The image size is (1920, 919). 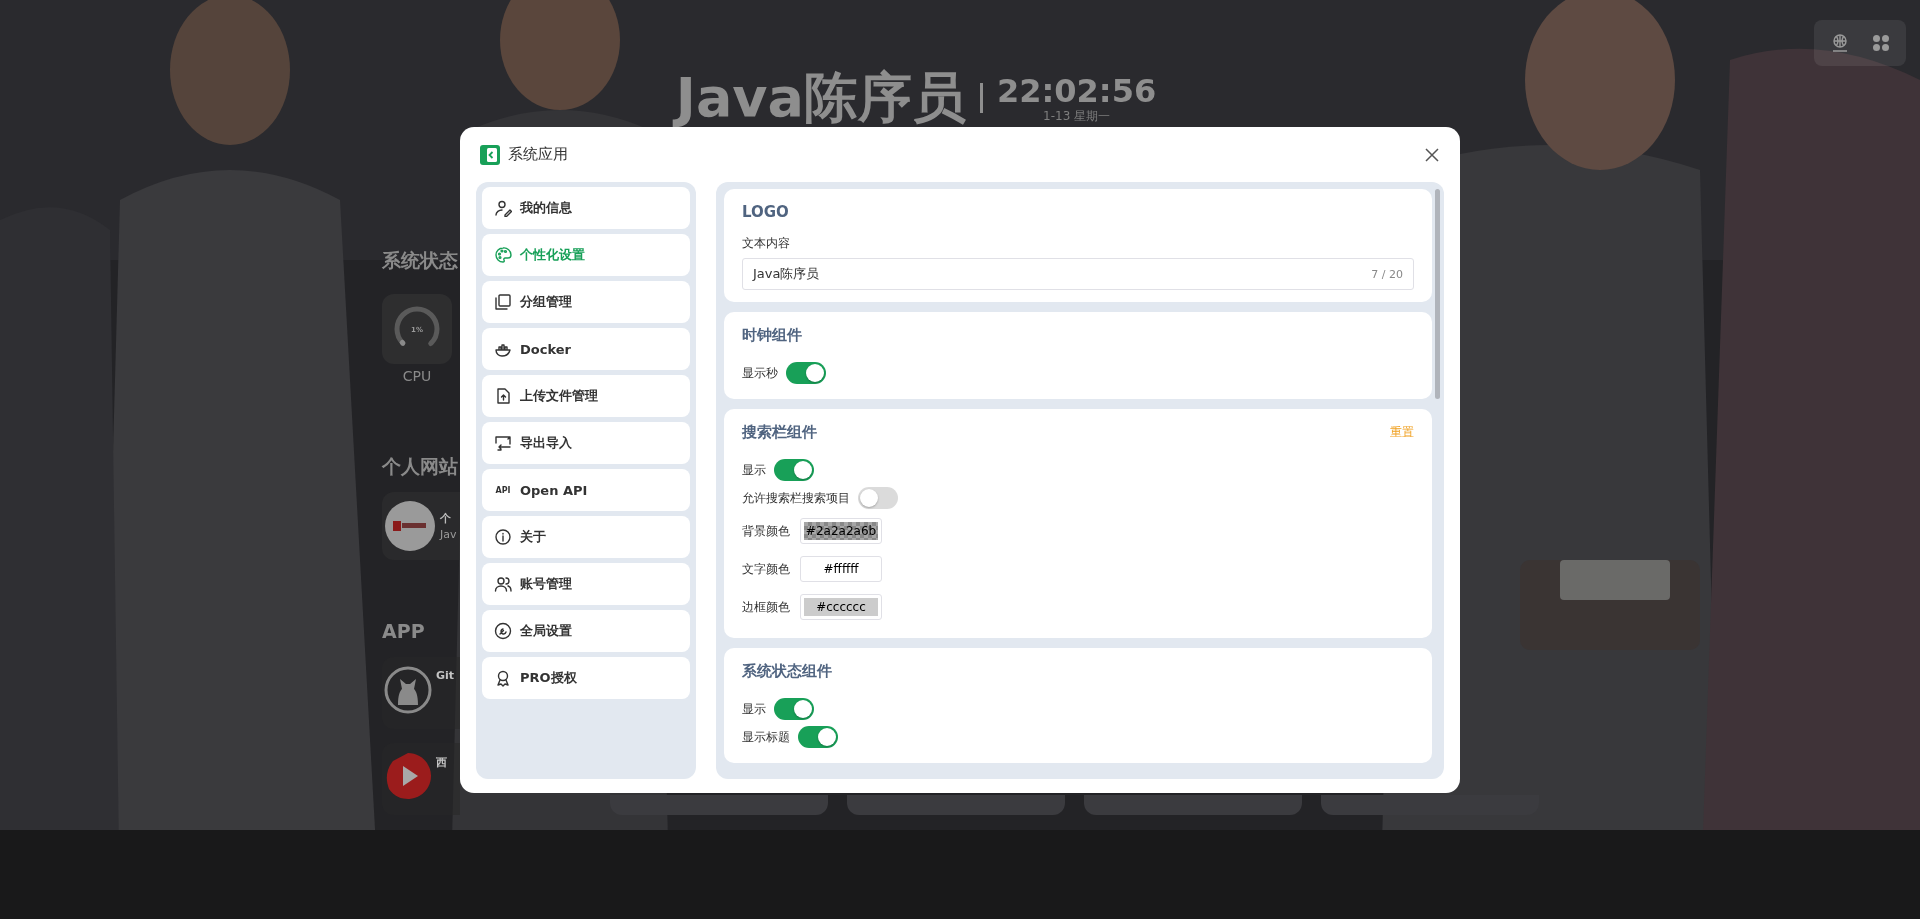 What do you see at coordinates (503, 255) in the screenshot?
I see `palette-icon` at bounding box center [503, 255].